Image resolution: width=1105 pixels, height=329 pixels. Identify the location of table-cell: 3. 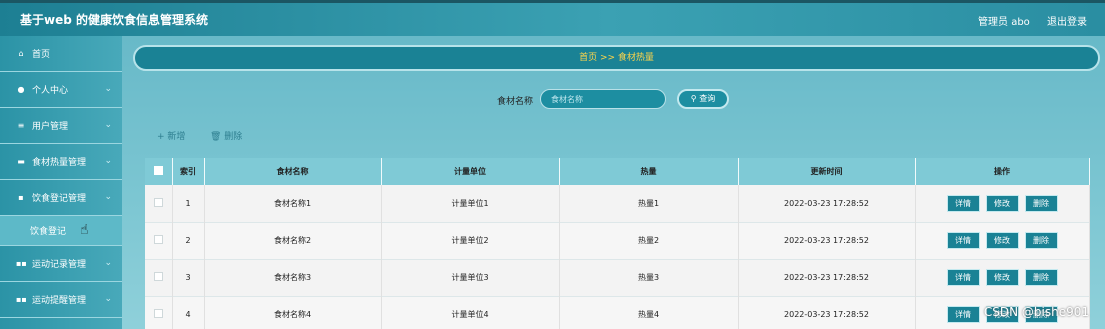
(188, 277).